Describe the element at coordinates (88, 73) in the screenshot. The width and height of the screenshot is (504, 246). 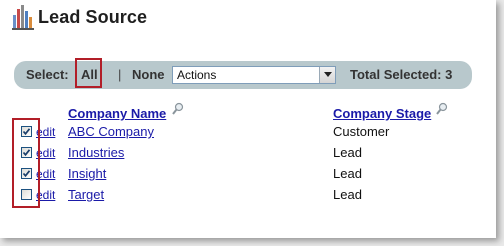
I see `all-highlight-box` at that location.